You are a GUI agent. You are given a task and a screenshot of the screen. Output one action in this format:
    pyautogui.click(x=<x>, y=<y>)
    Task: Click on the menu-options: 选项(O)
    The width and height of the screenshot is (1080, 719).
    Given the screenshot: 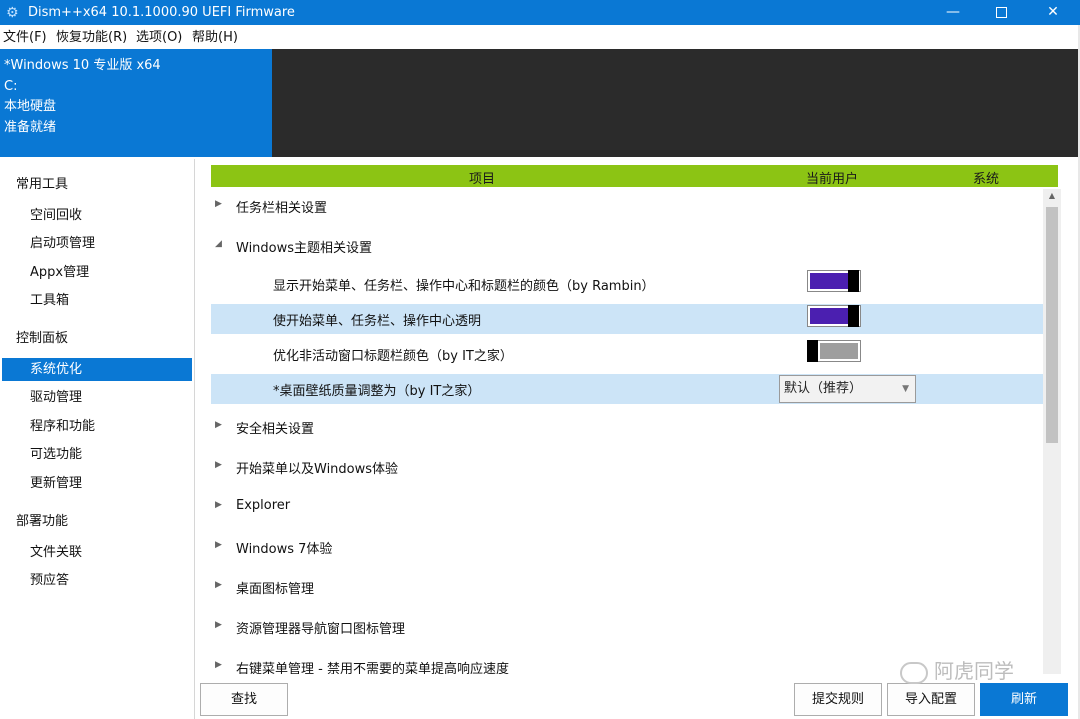 What is the action you would take?
    pyautogui.click(x=159, y=38)
    